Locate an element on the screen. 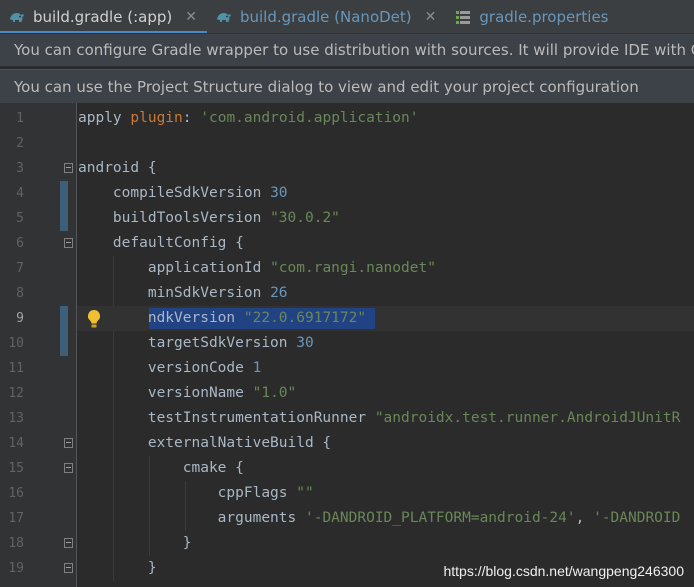  line-number: 17 is located at coordinates (16, 518).